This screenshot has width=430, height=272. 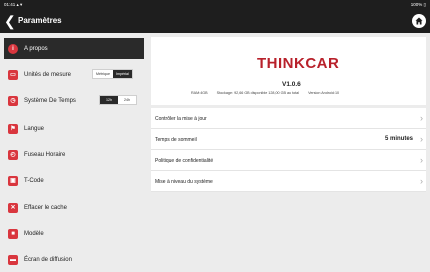 I want to click on home-icon, so click(x=419, y=21).